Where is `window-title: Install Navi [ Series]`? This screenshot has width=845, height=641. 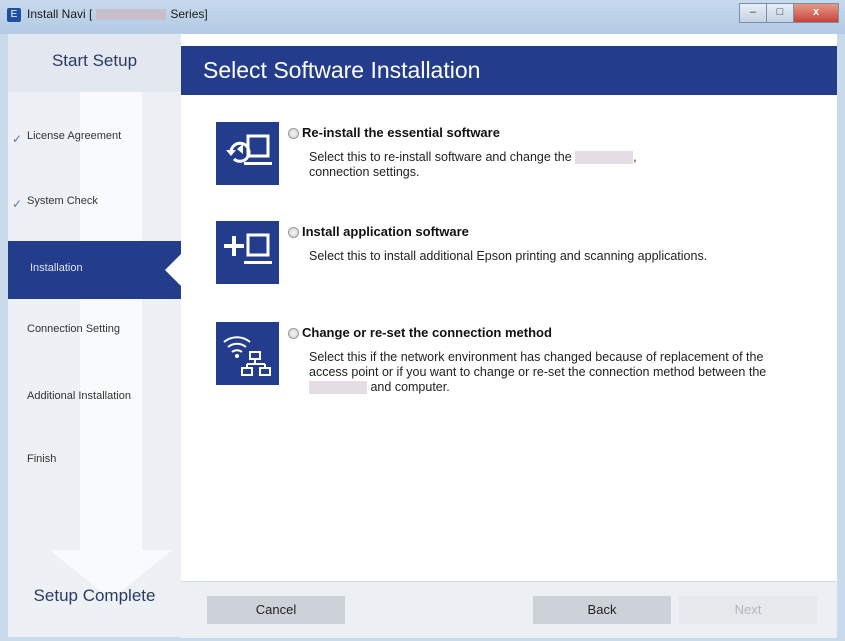
window-title: Install Navi [ Series] is located at coordinates (117, 14).